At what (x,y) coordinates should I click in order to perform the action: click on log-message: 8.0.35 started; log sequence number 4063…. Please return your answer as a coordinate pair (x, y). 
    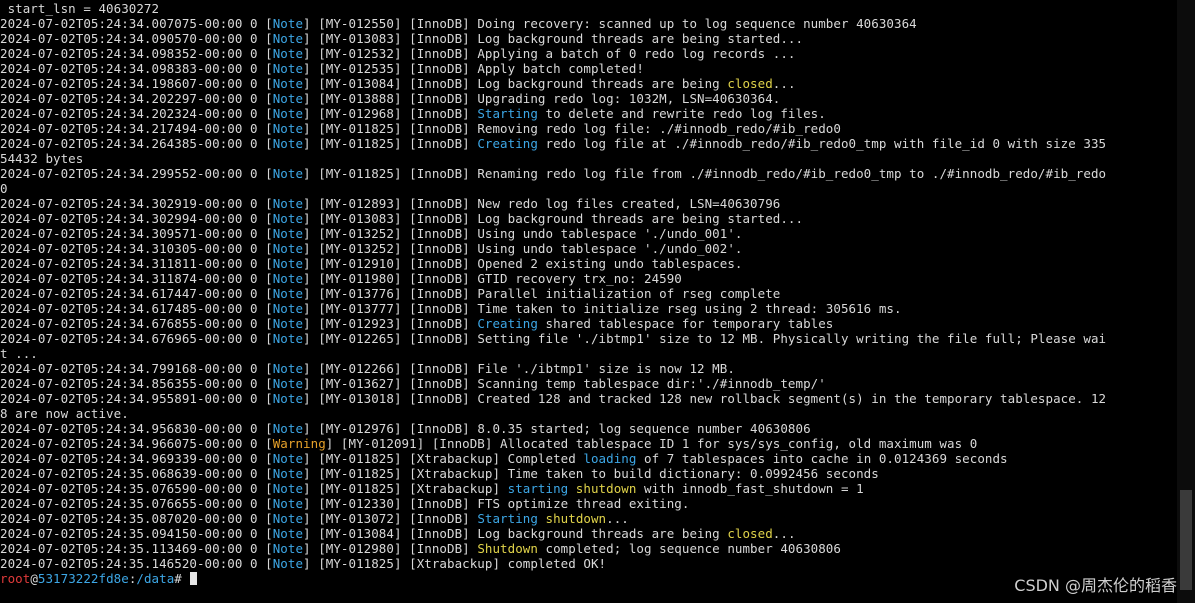
    Looking at the image, I should click on (644, 428).